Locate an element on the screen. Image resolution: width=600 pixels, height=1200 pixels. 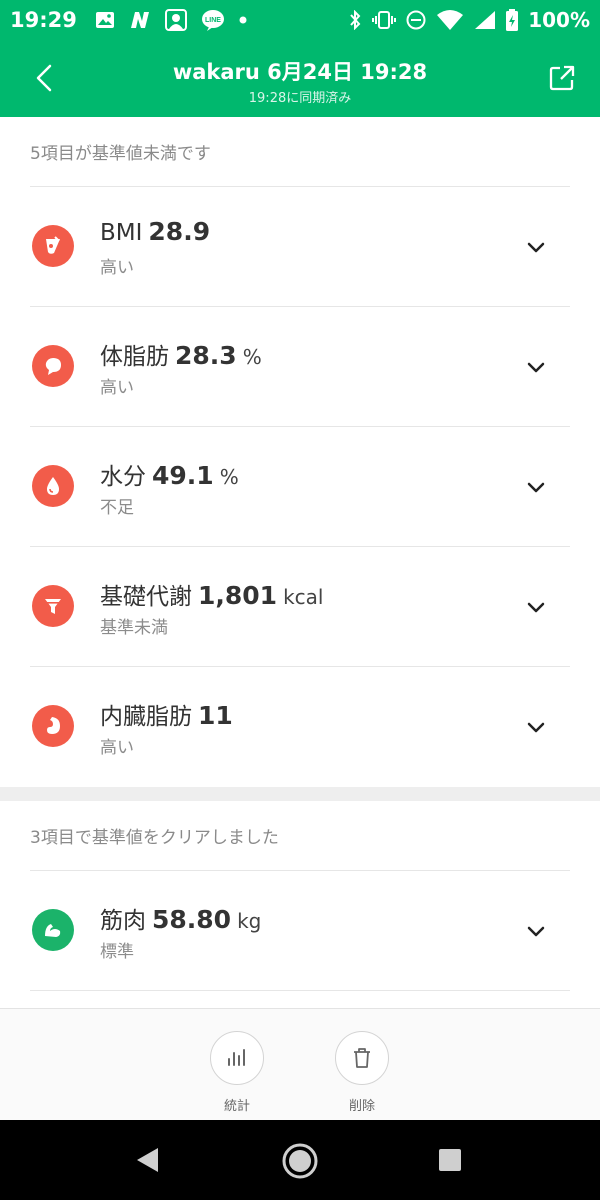
metric-main: BMI 28.9 is located at coordinates (155, 231).